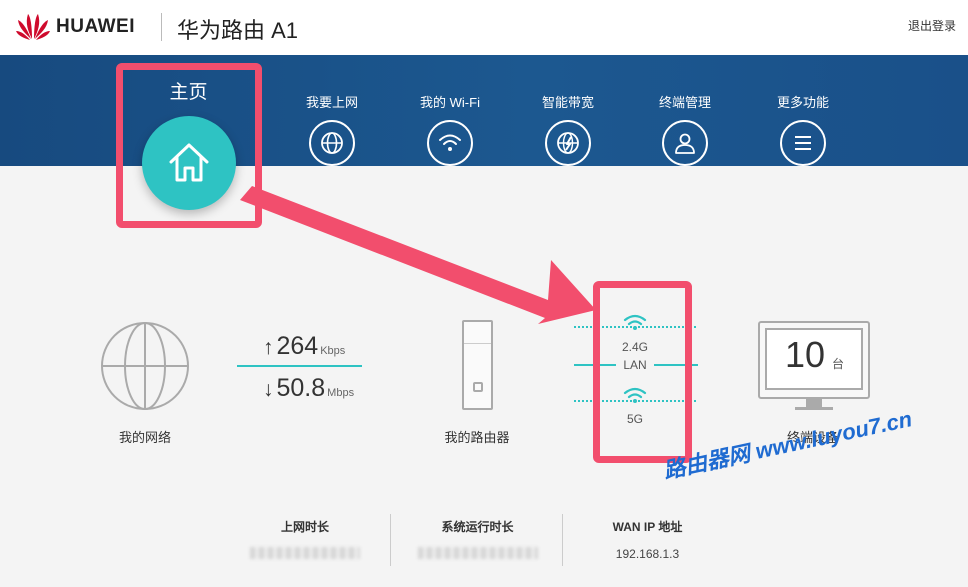  Describe the element at coordinates (647, 554) in the screenshot. I see `wan-ip-value: 192.168.1.3` at that location.